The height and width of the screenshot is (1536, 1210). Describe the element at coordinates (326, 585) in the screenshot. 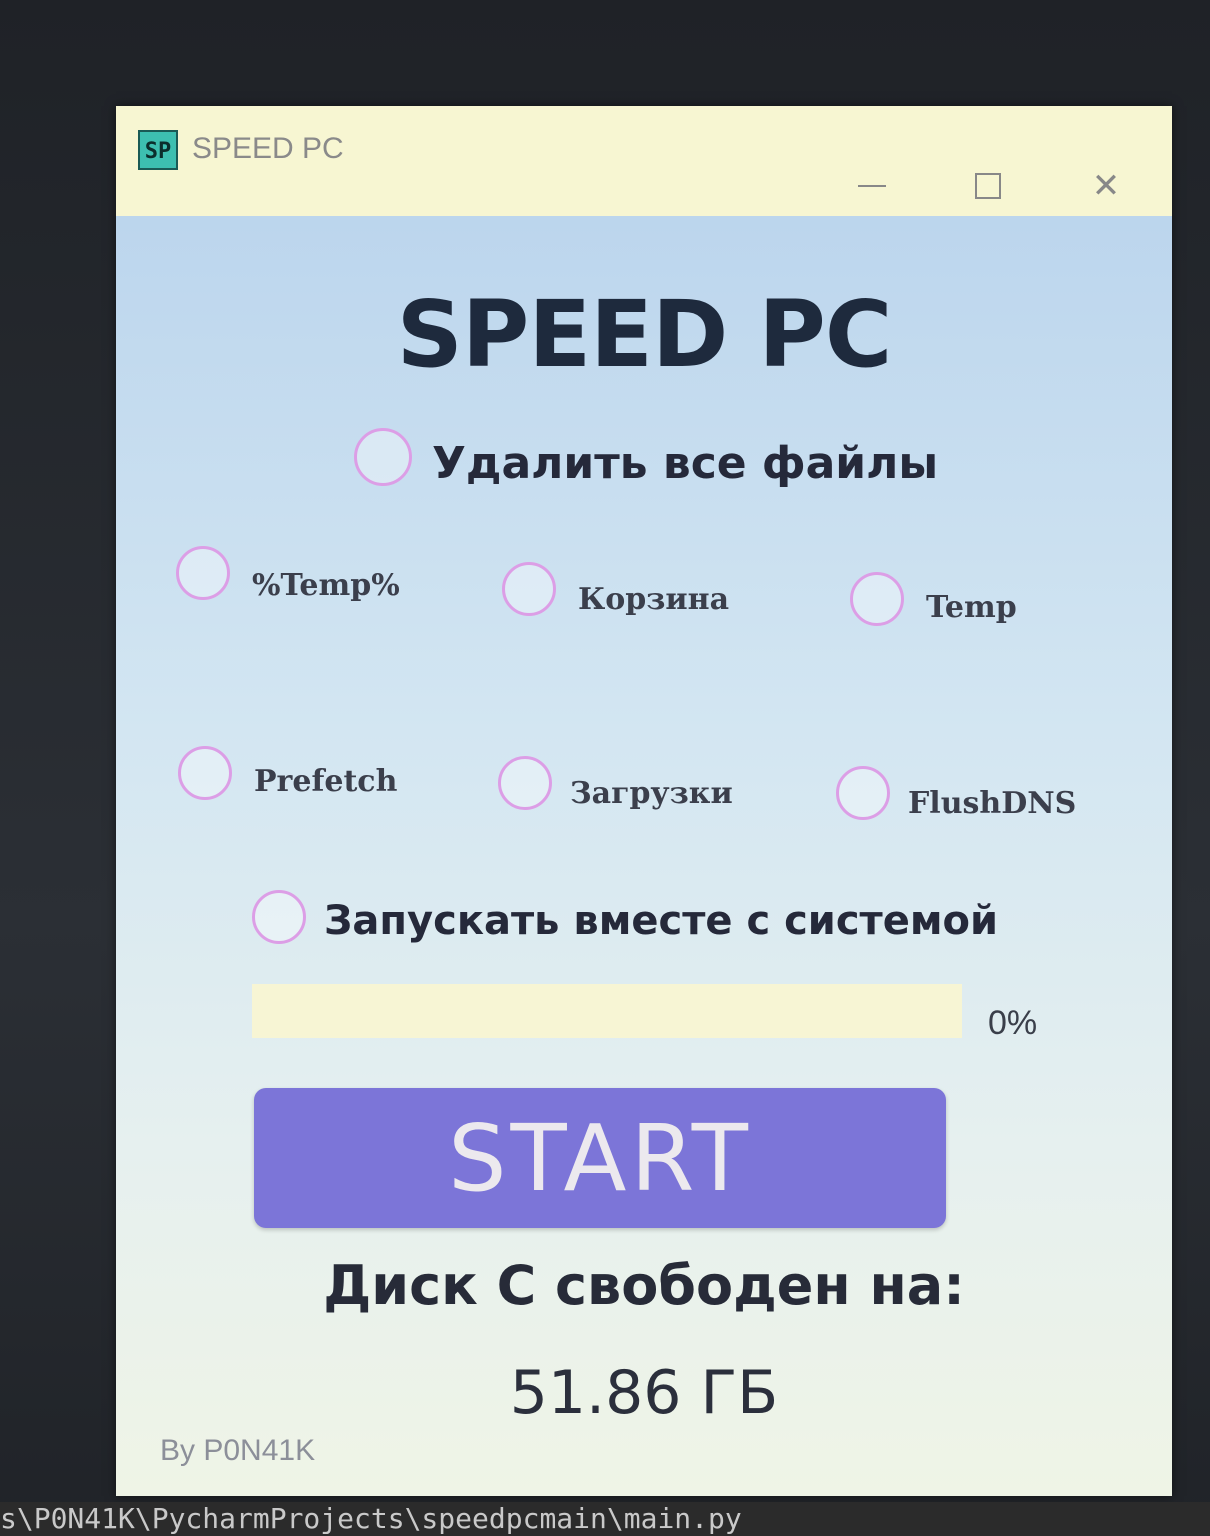

I see `option-temp-env-label: %Temp%` at that location.